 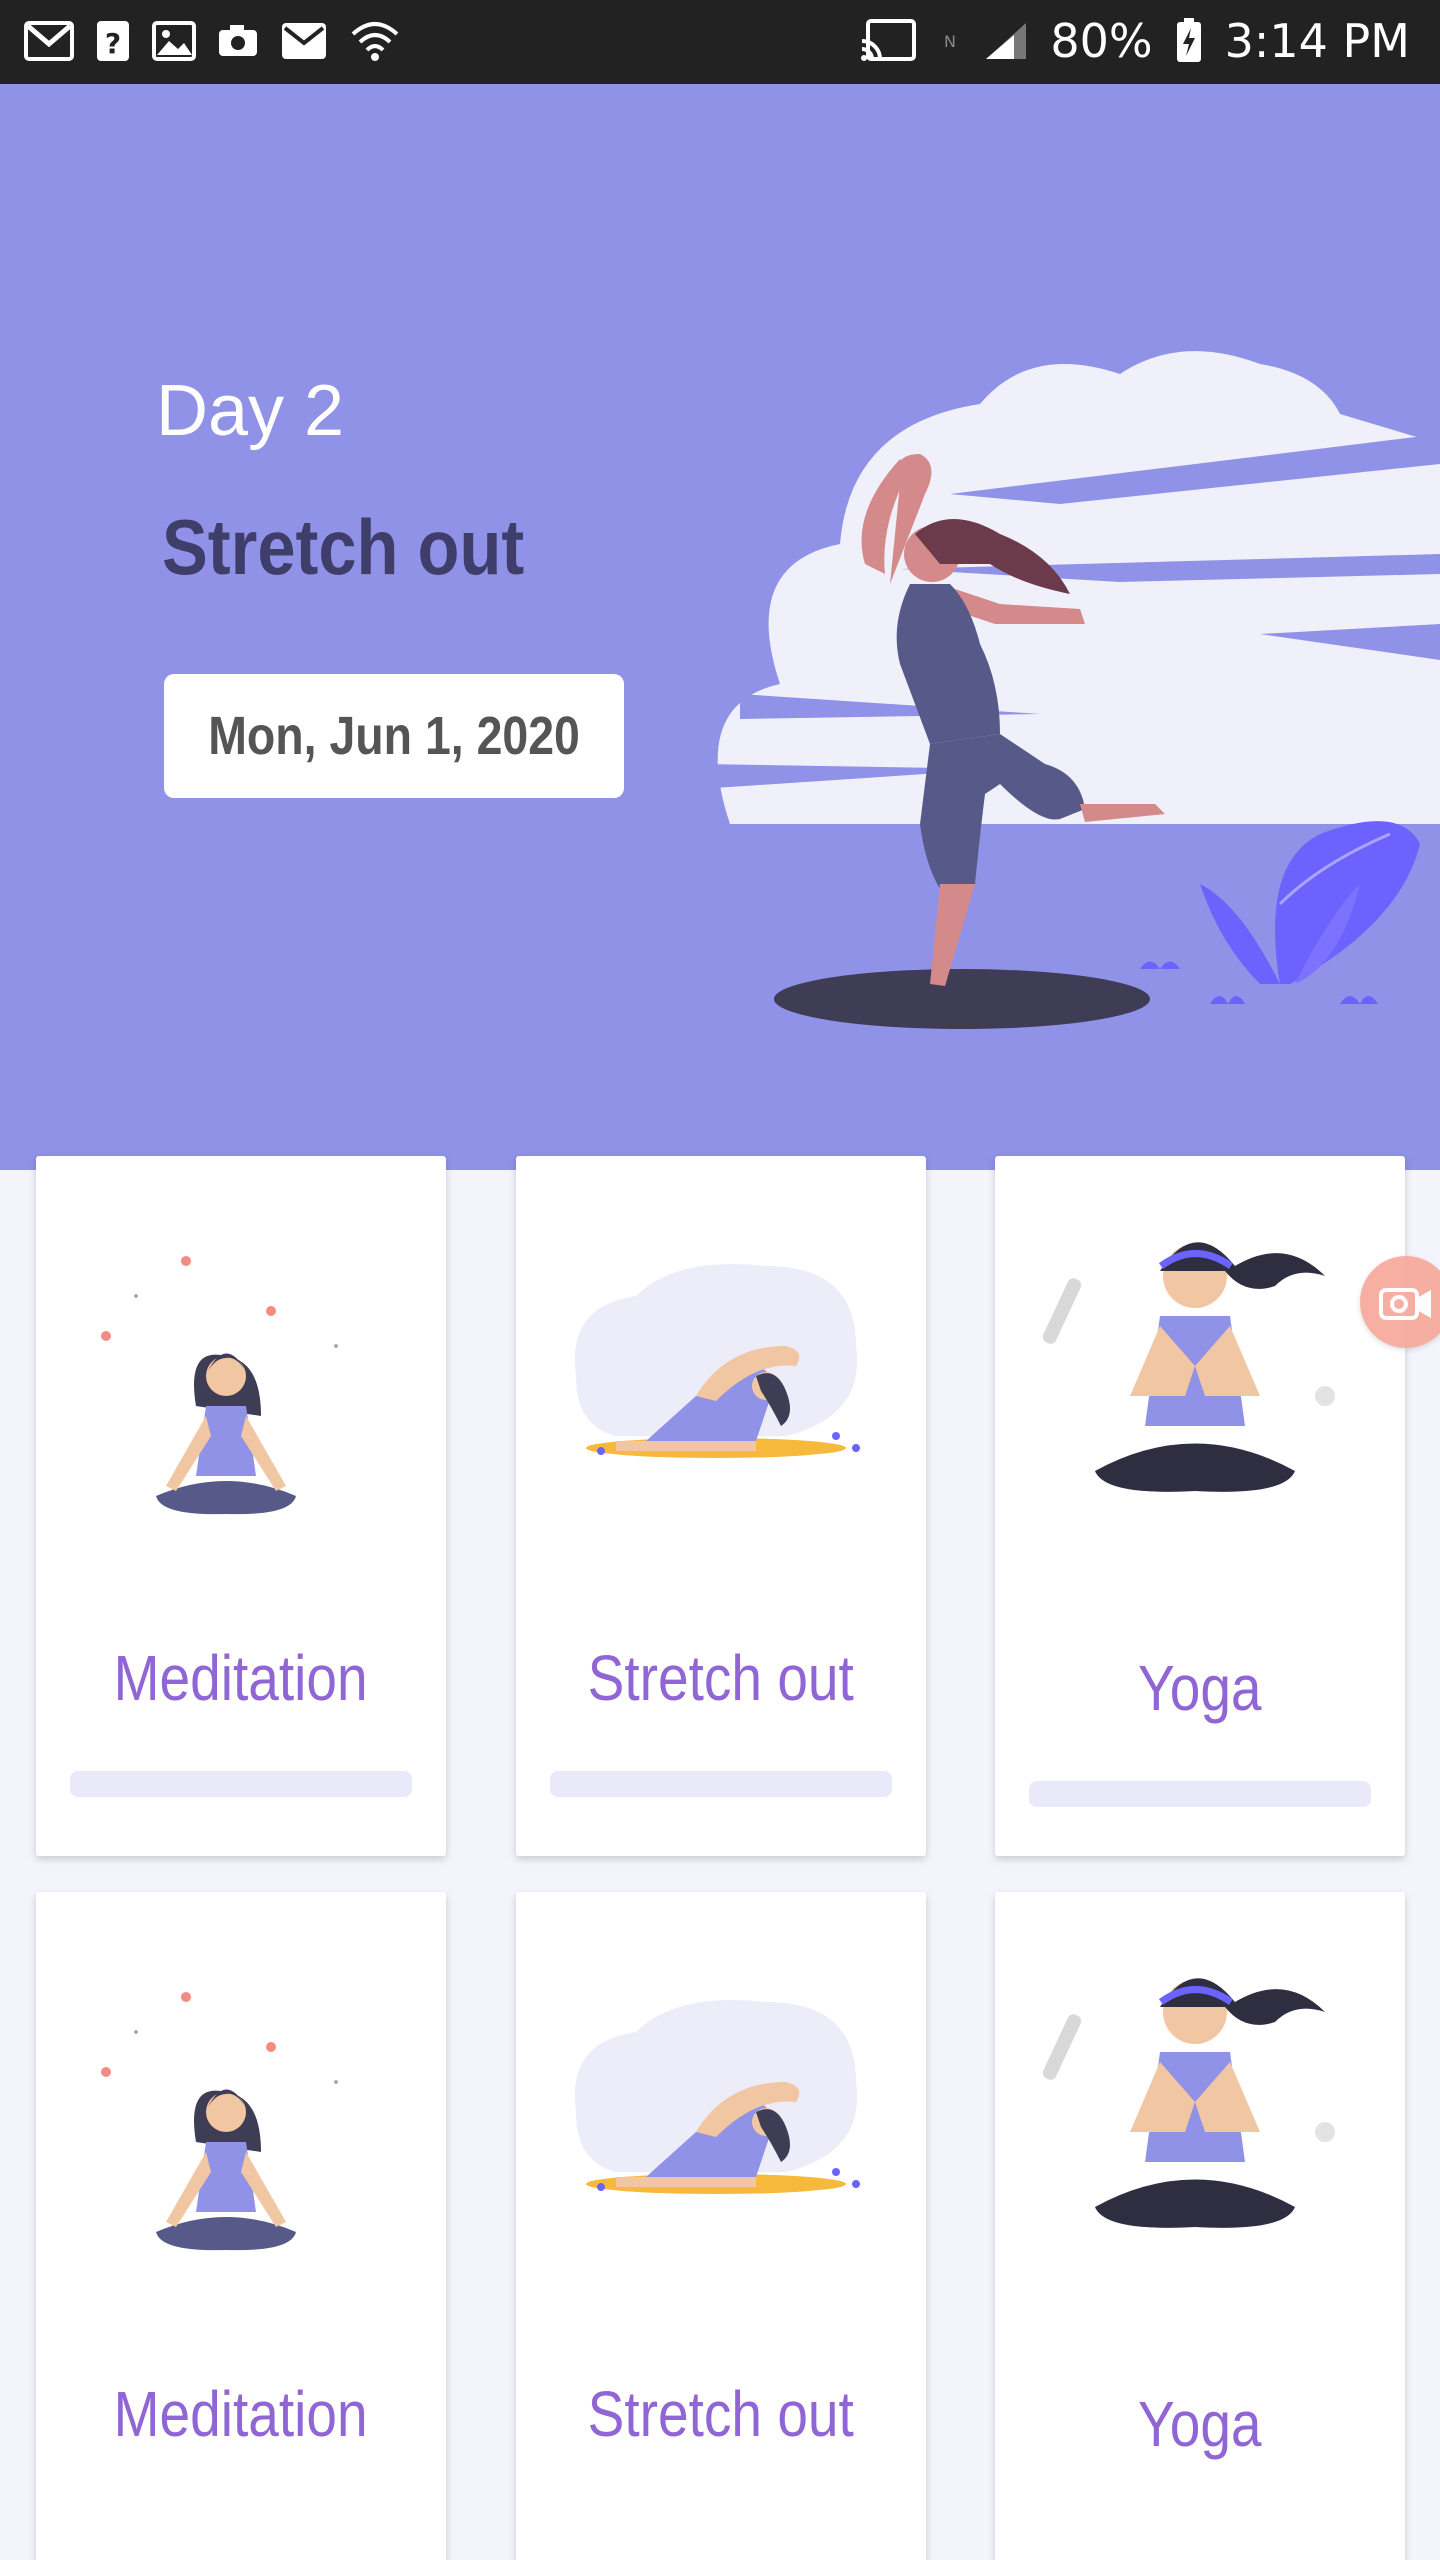 I want to click on camera-icon, so click(x=238, y=40).